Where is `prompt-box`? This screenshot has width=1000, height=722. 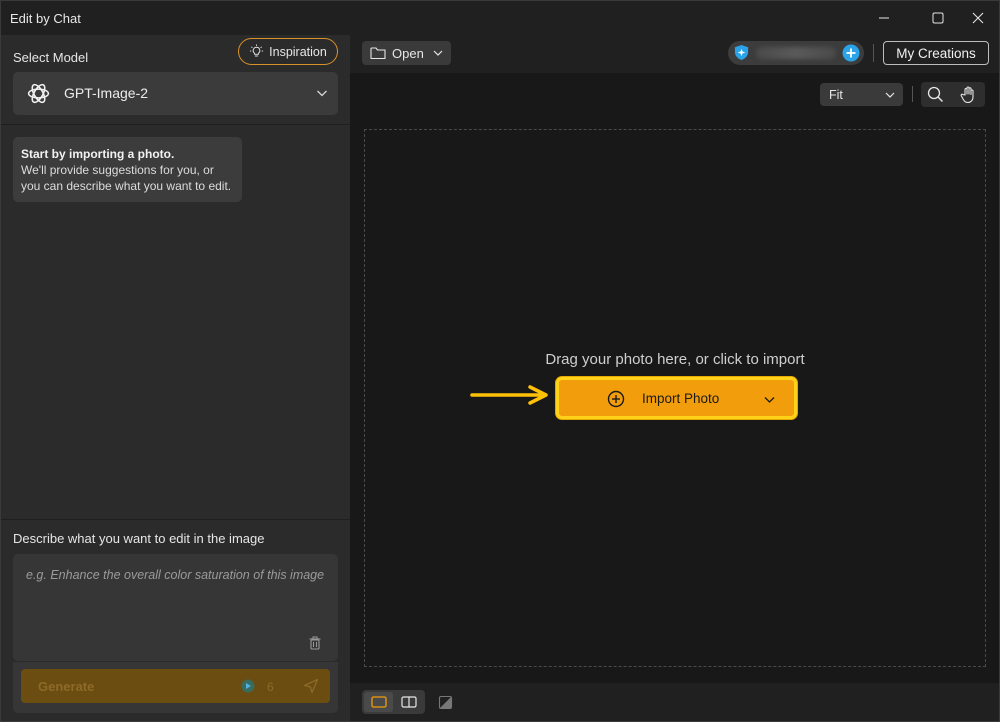
prompt-box is located at coordinates (175, 607).